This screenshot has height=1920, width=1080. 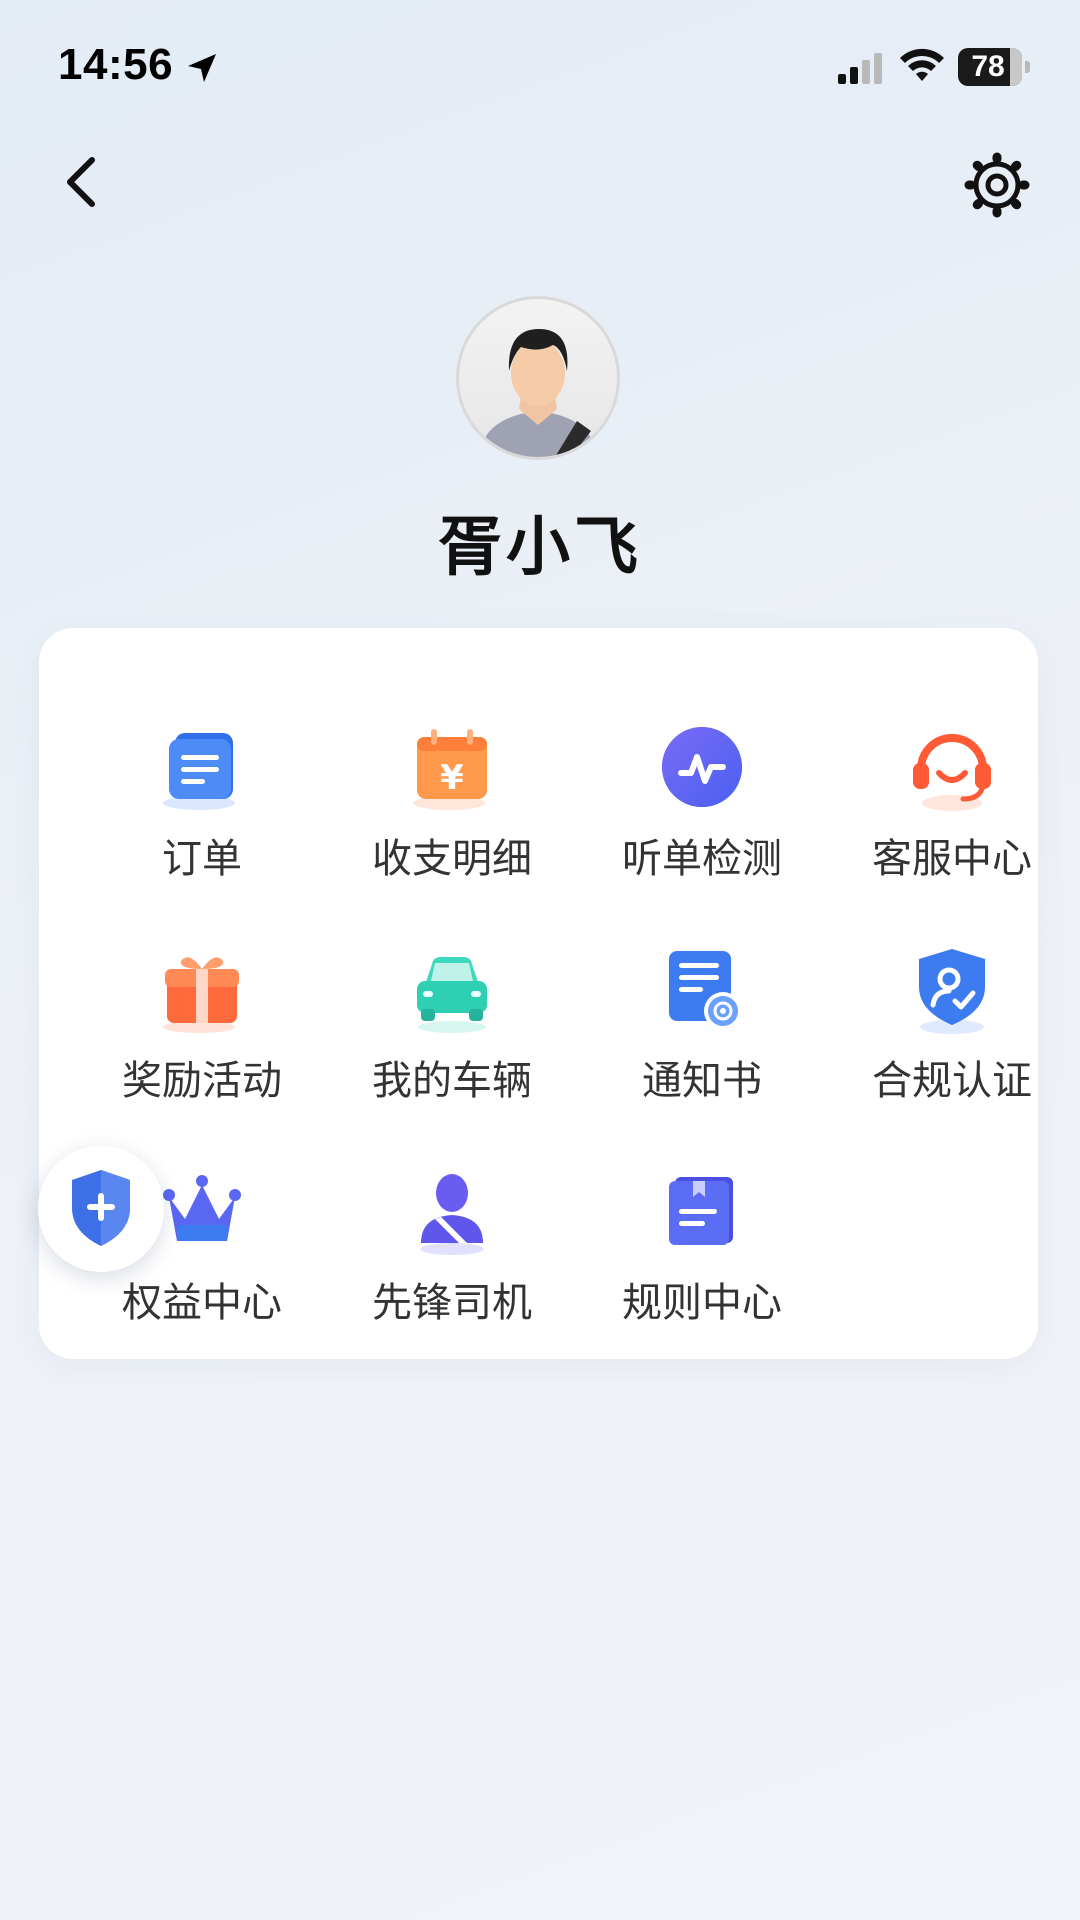 What do you see at coordinates (199, 771) in the screenshot?
I see `order-icon` at bounding box center [199, 771].